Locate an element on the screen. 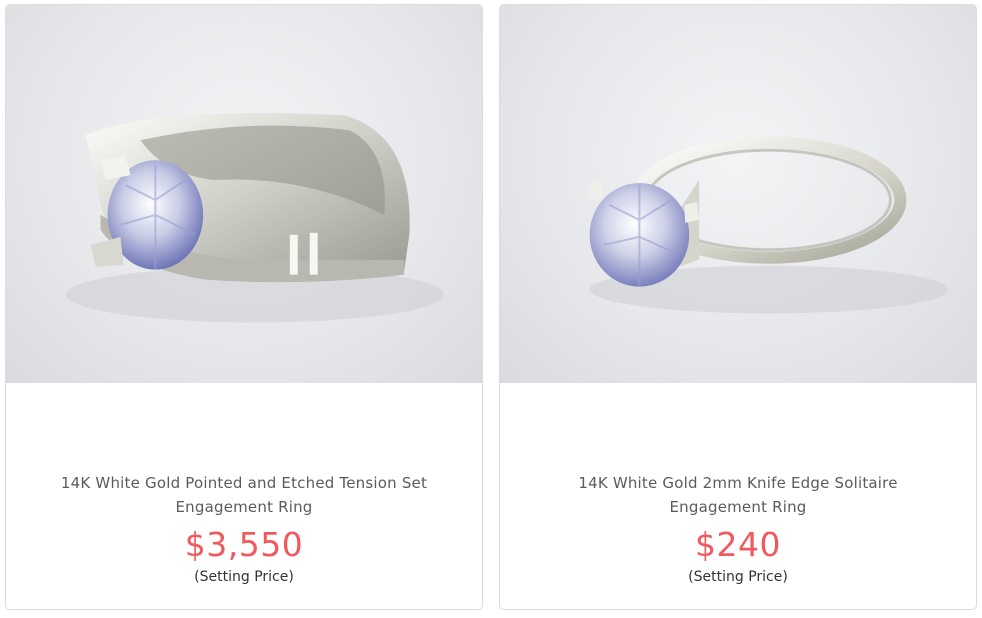  product-price: $3,550 is located at coordinates (244, 544).